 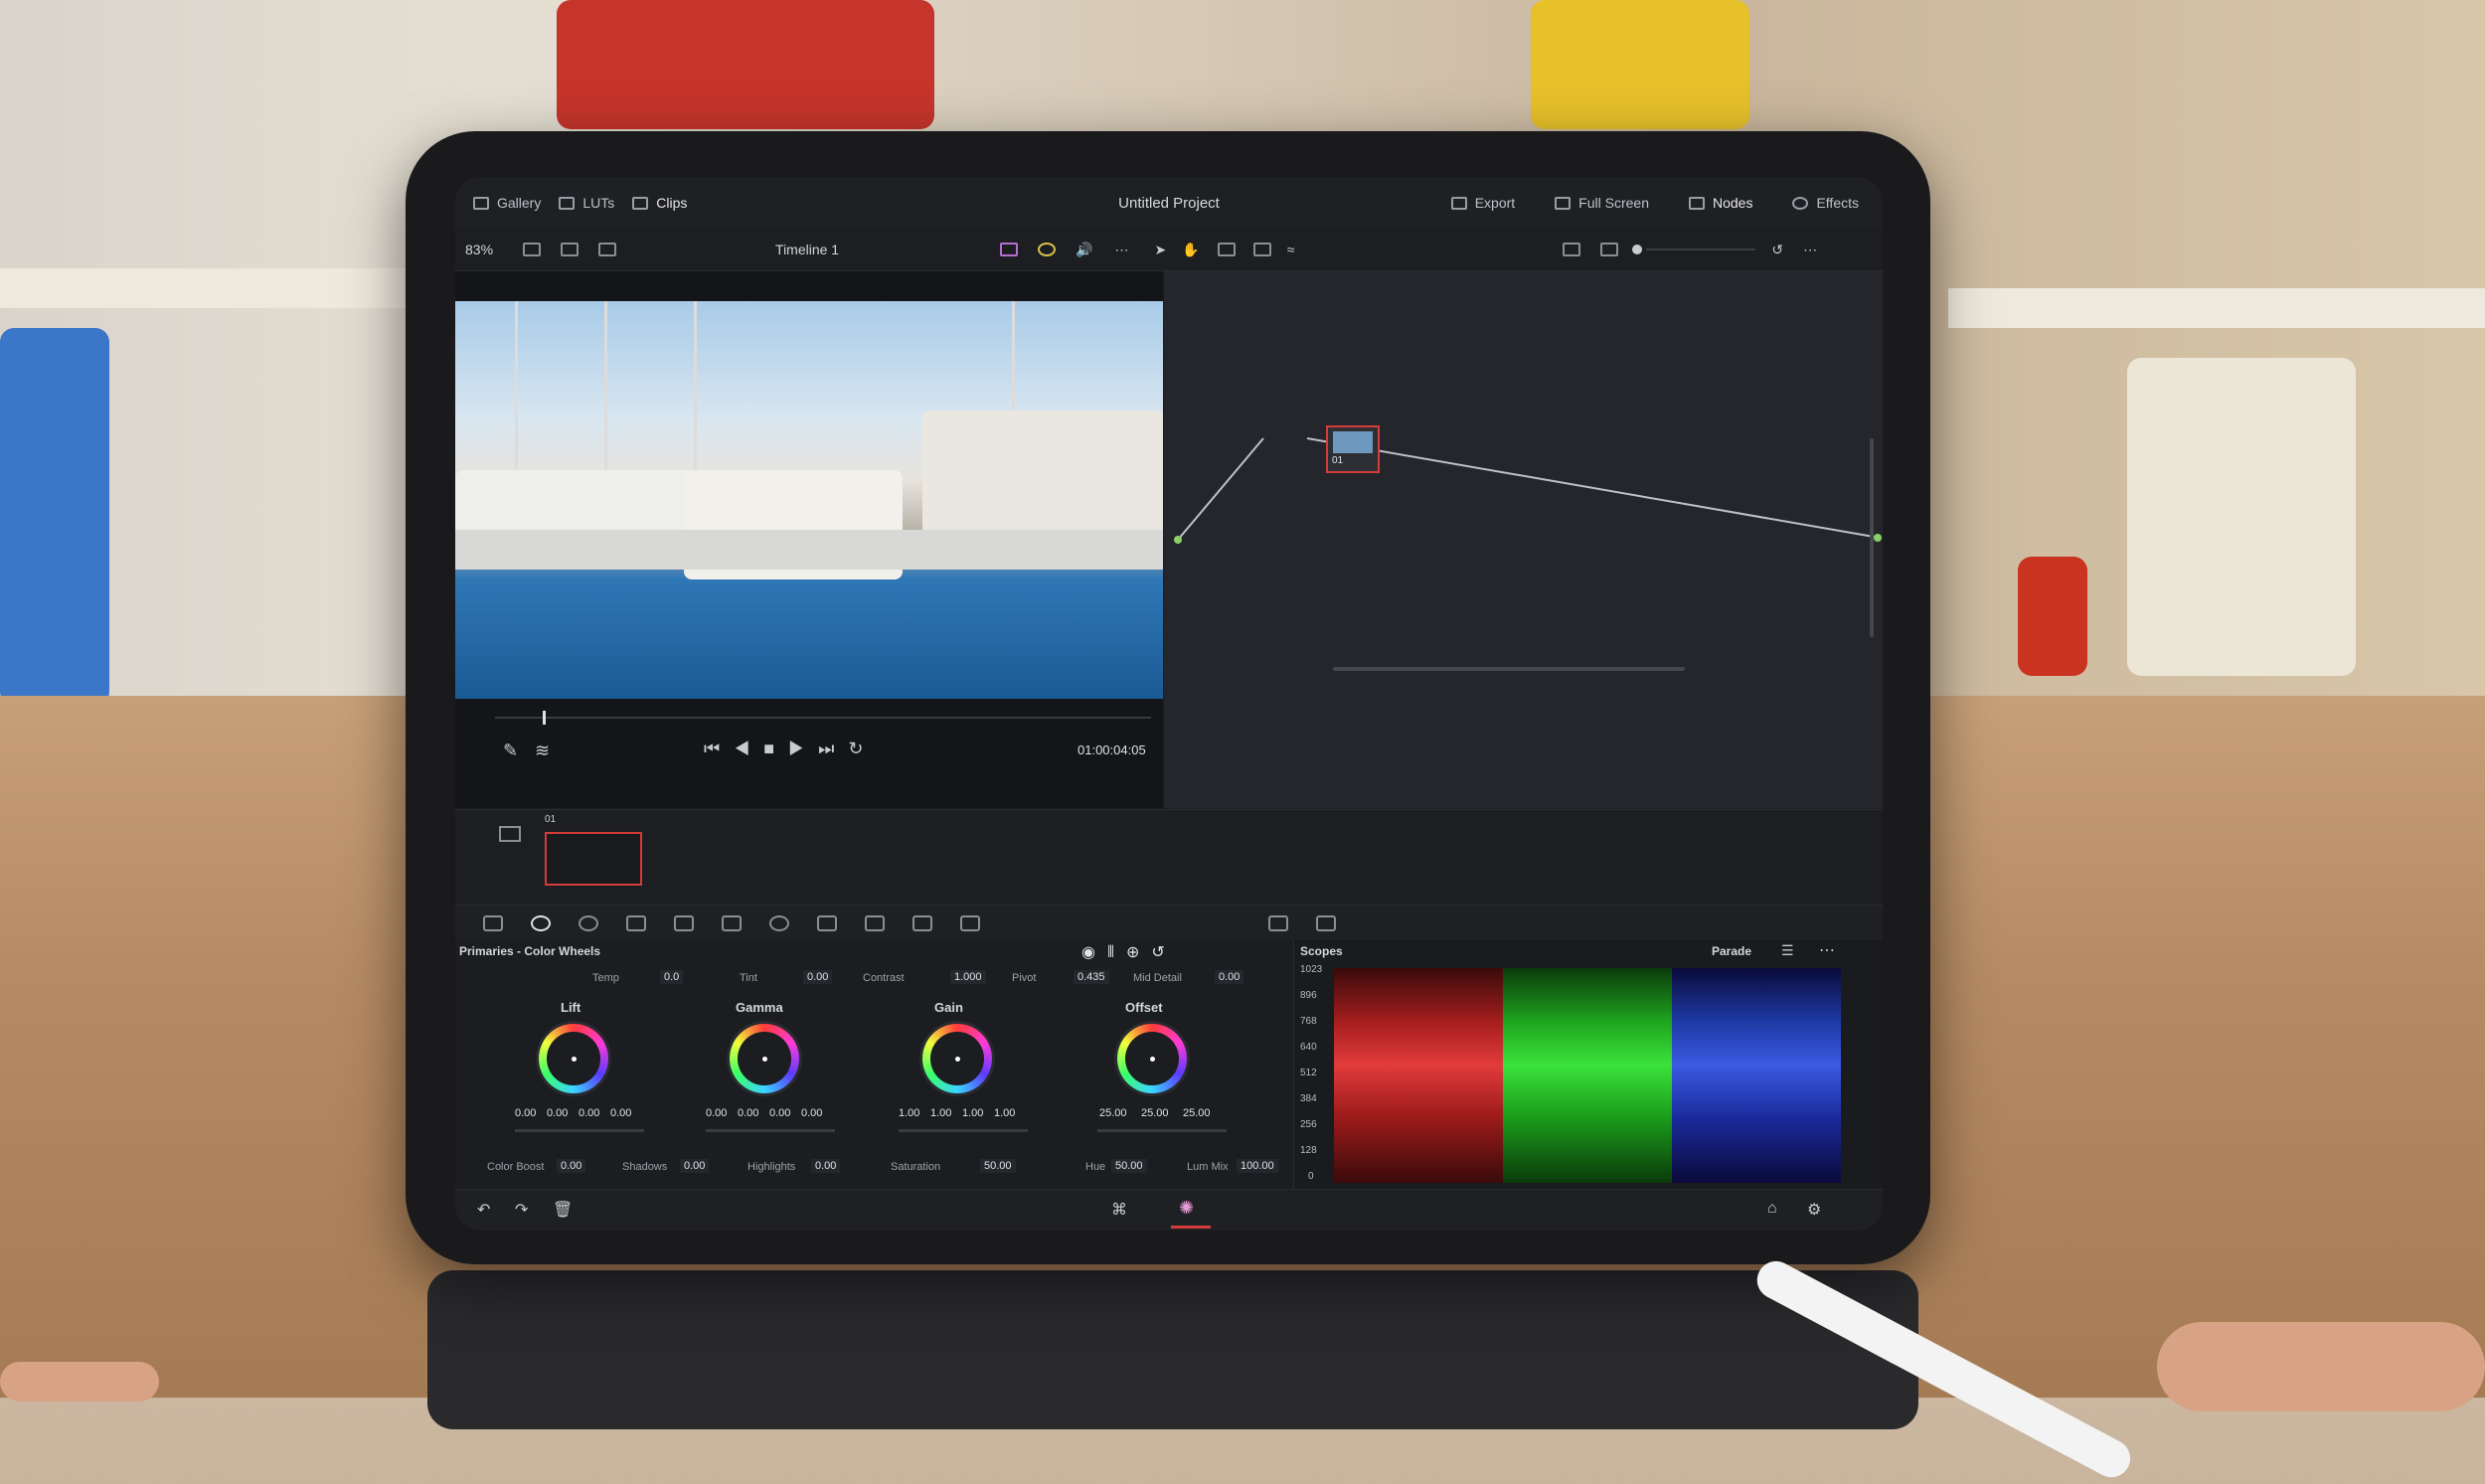 What do you see at coordinates (1129, 1166) in the screenshot?
I see `hue-value: 50.00` at bounding box center [1129, 1166].